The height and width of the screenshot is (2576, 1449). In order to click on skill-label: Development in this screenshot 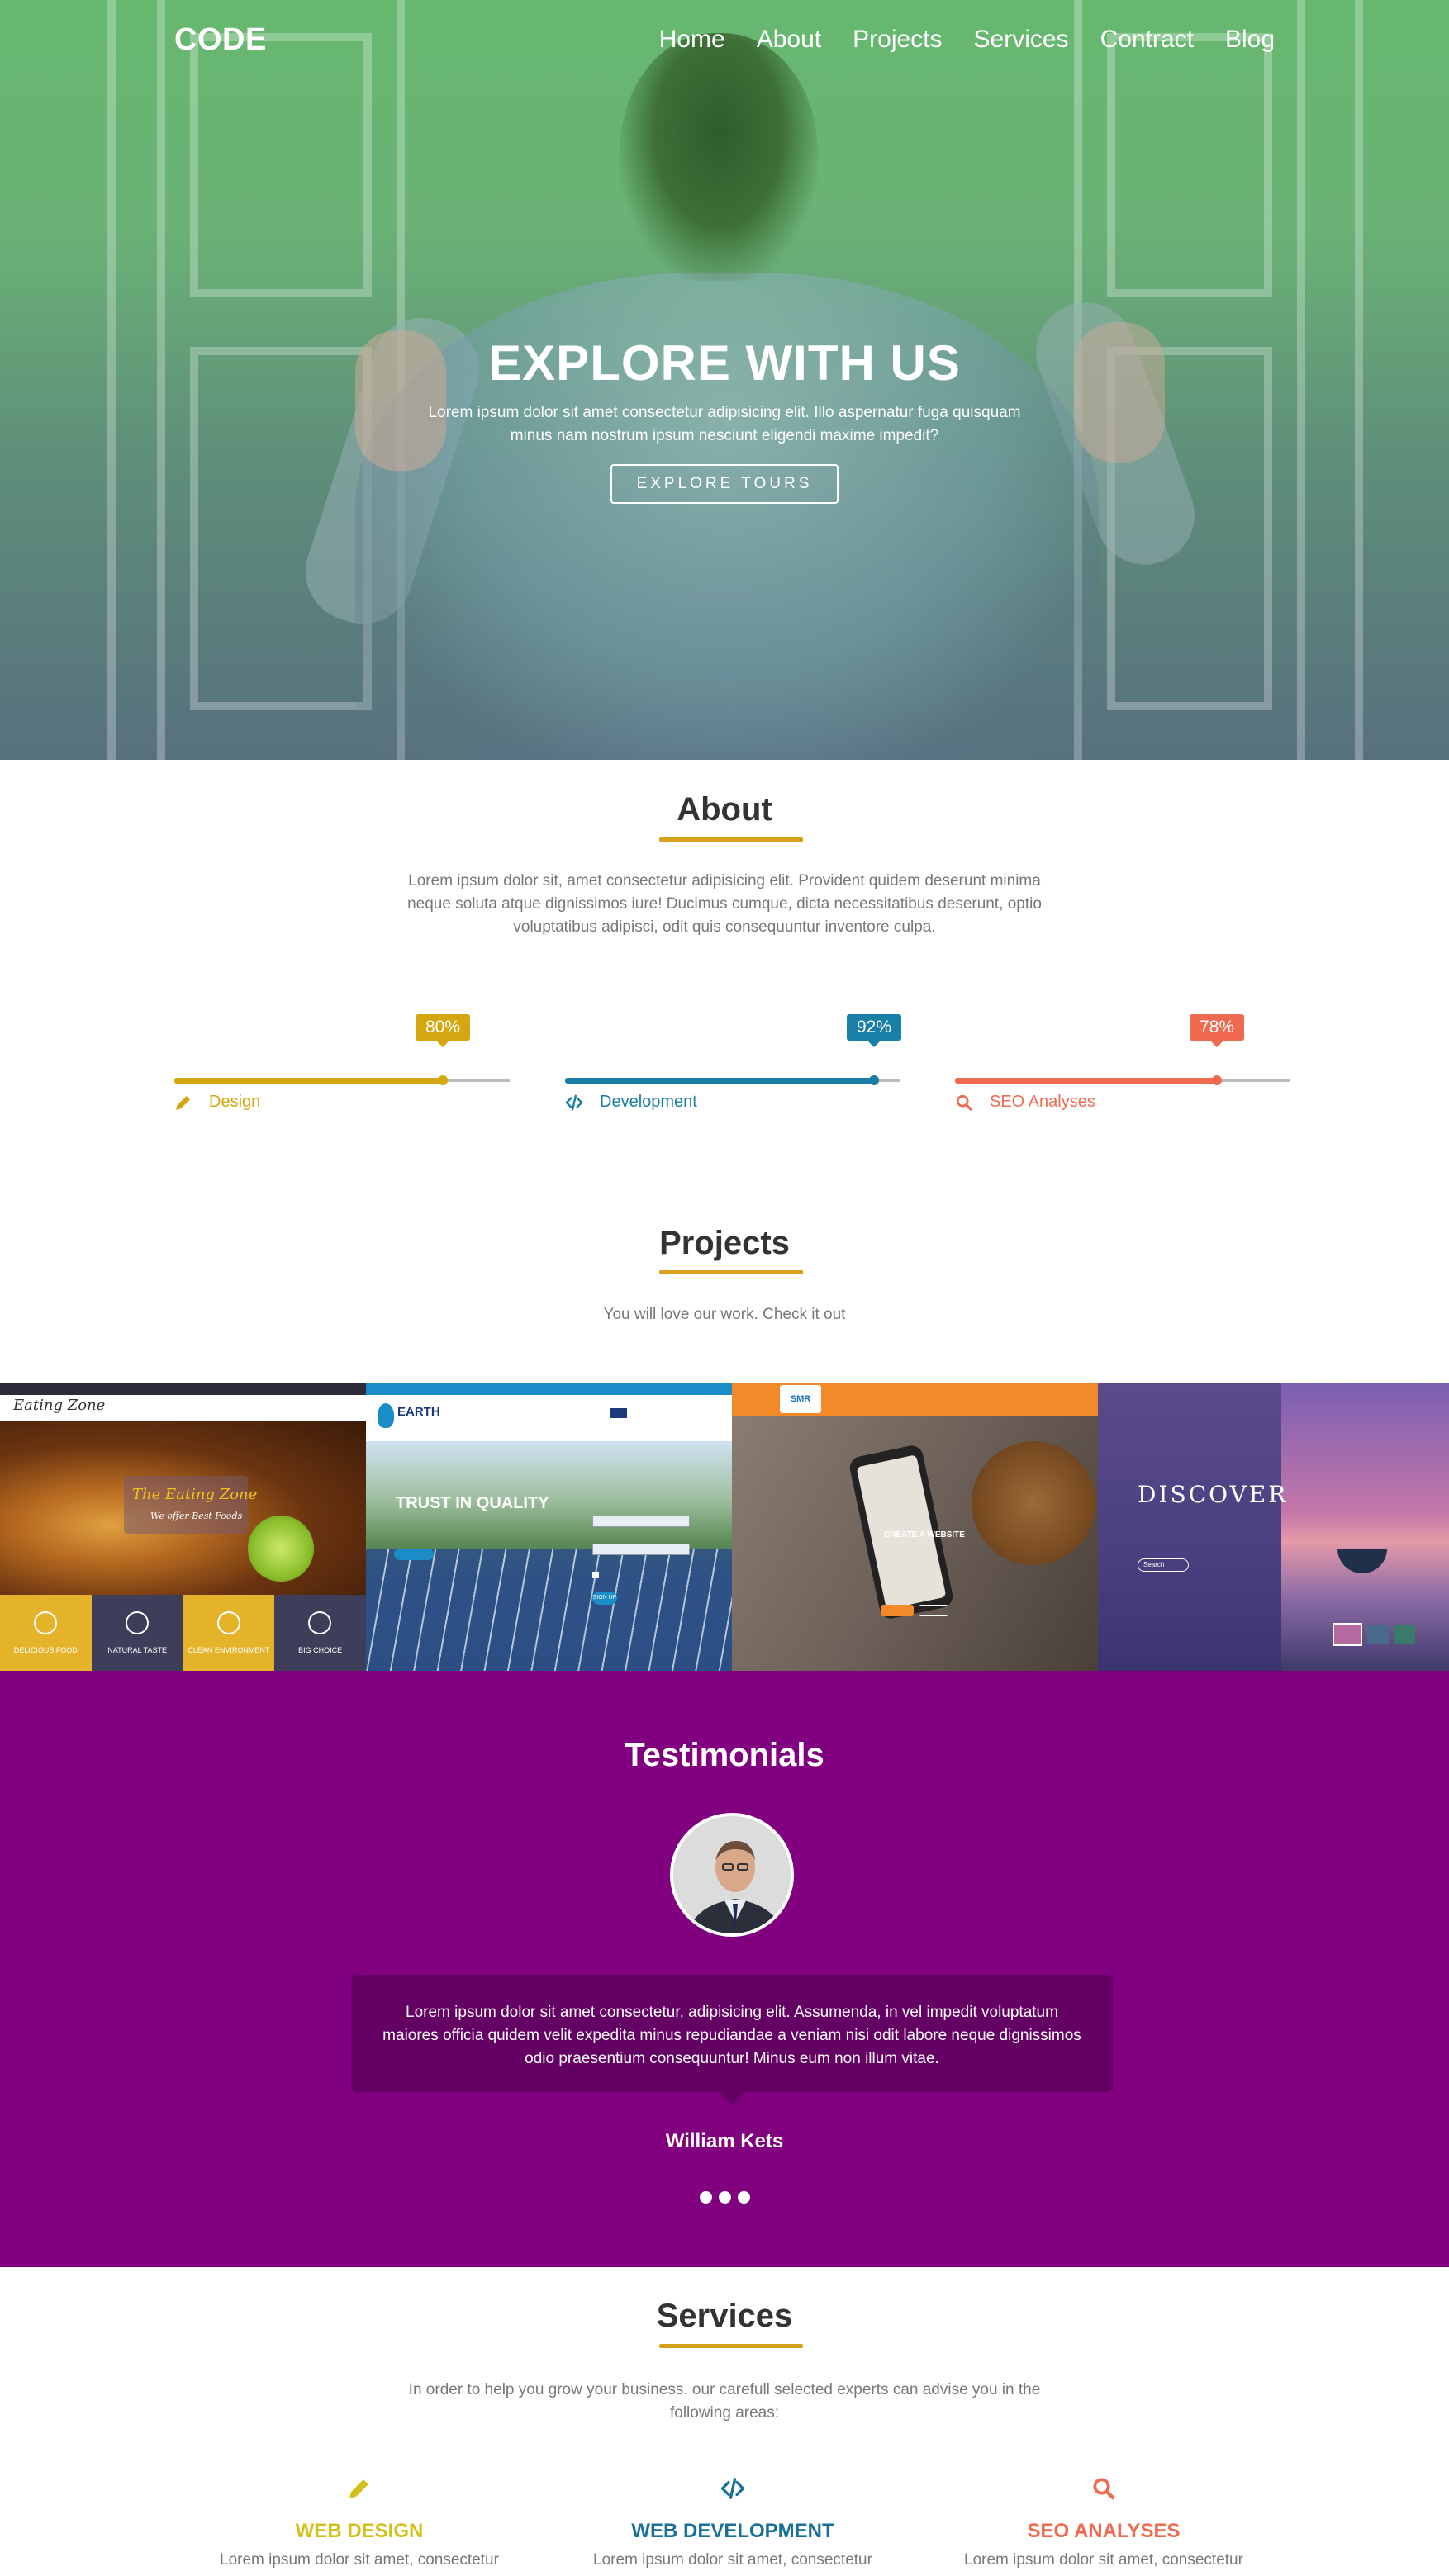, I will do `click(631, 1102)`.